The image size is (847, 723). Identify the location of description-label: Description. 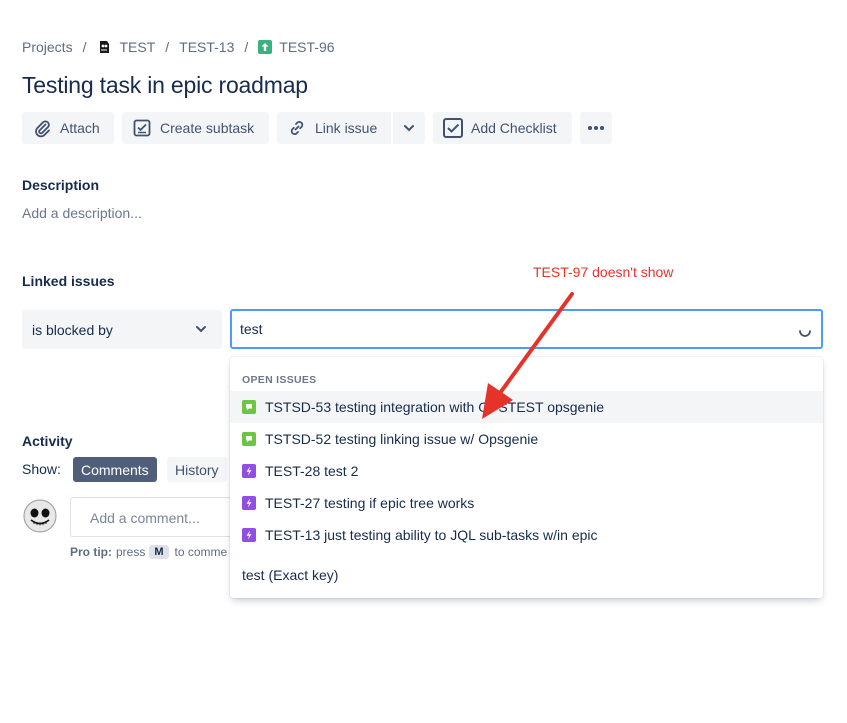
(61, 185).